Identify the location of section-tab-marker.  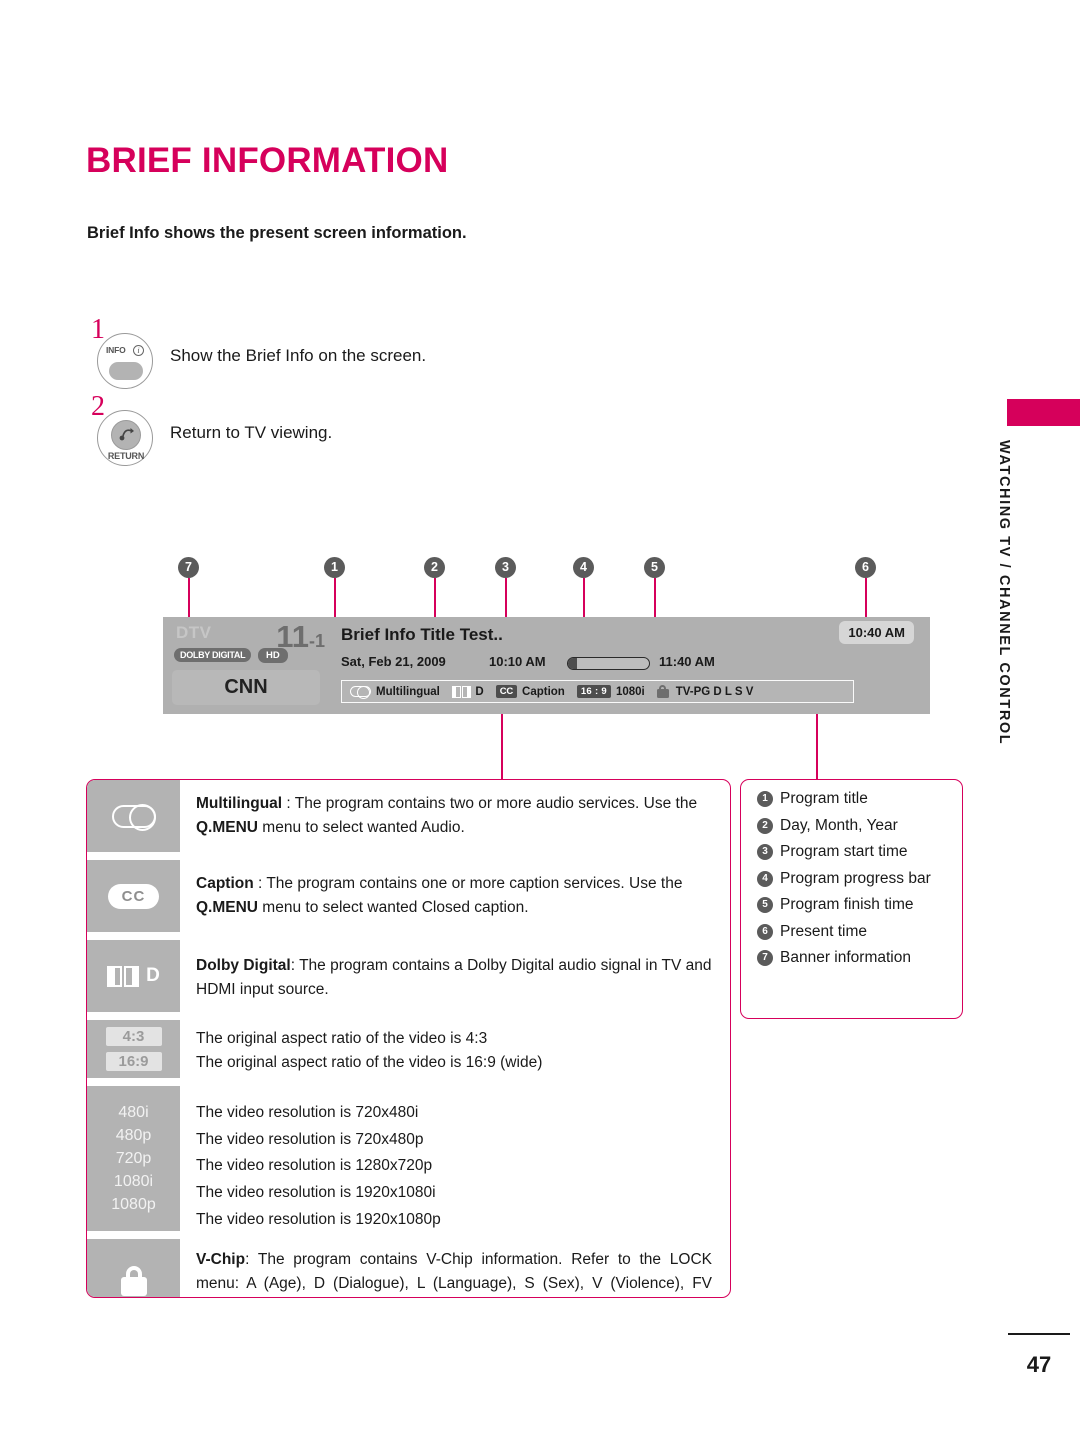
(1043, 412).